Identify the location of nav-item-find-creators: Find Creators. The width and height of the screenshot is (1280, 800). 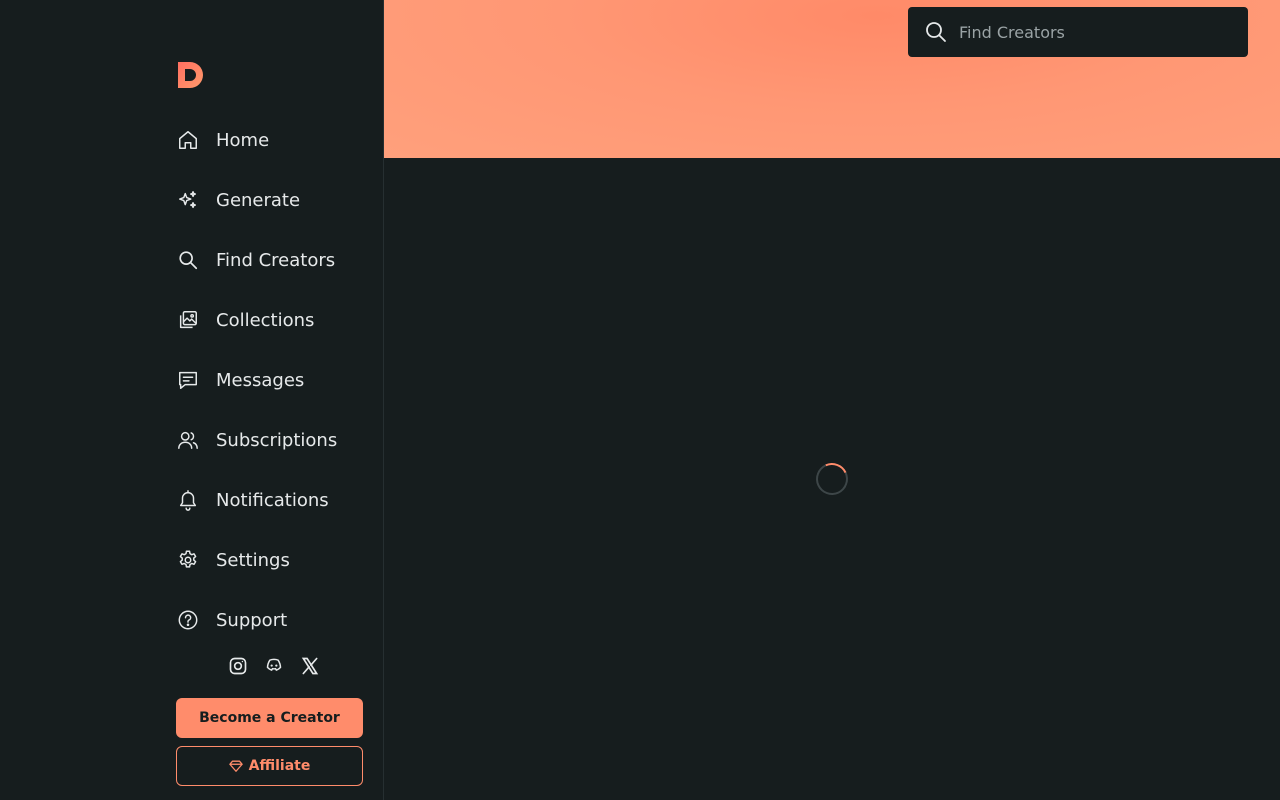
(271, 260).